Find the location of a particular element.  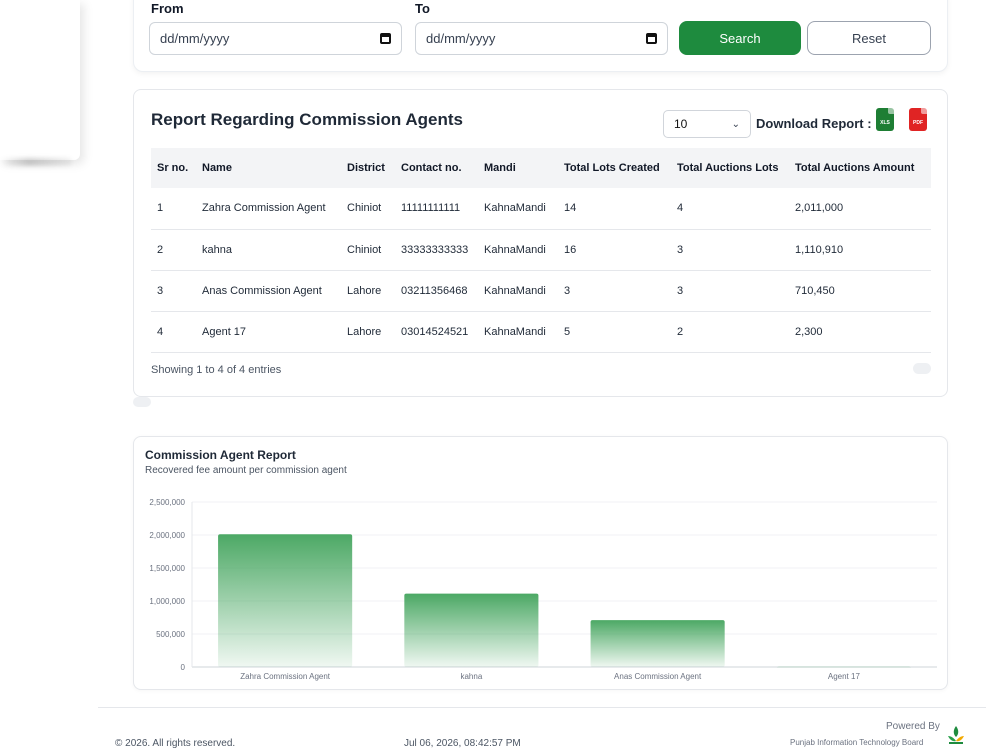

table-cell: Anas Commission Agent is located at coordinates (268, 291).